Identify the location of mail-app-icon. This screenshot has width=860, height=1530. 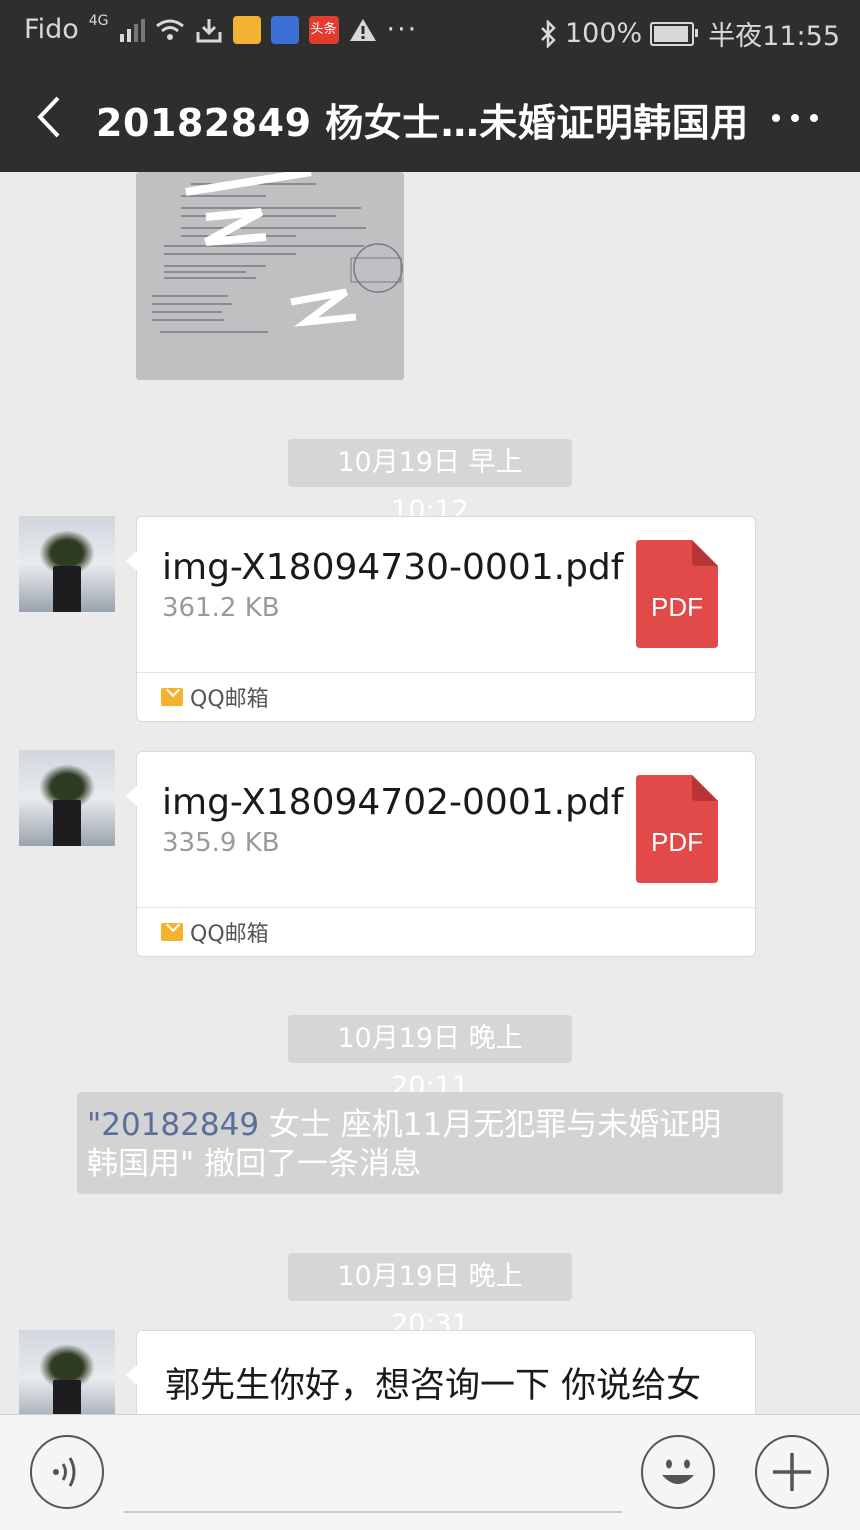
(246, 29).